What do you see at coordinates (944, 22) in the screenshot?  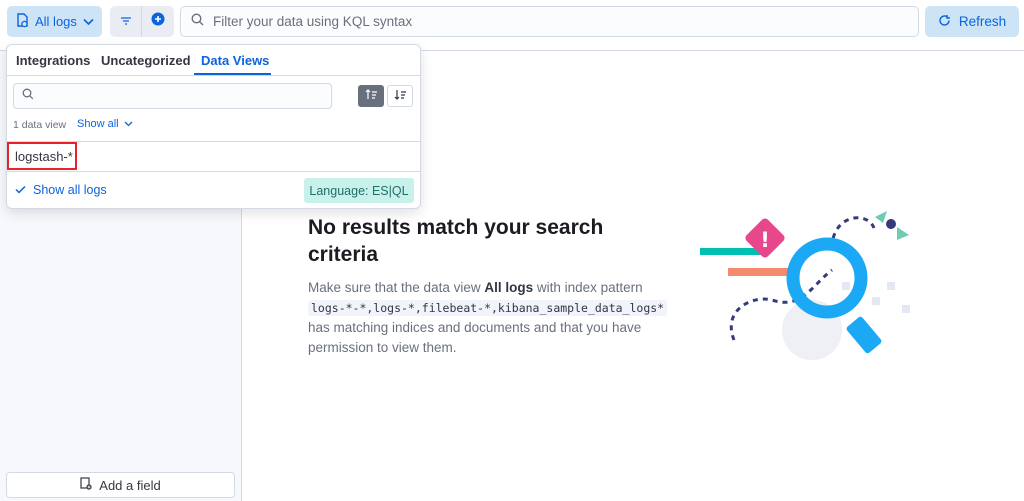 I see `refresh-icon` at bounding box center [944, 22].